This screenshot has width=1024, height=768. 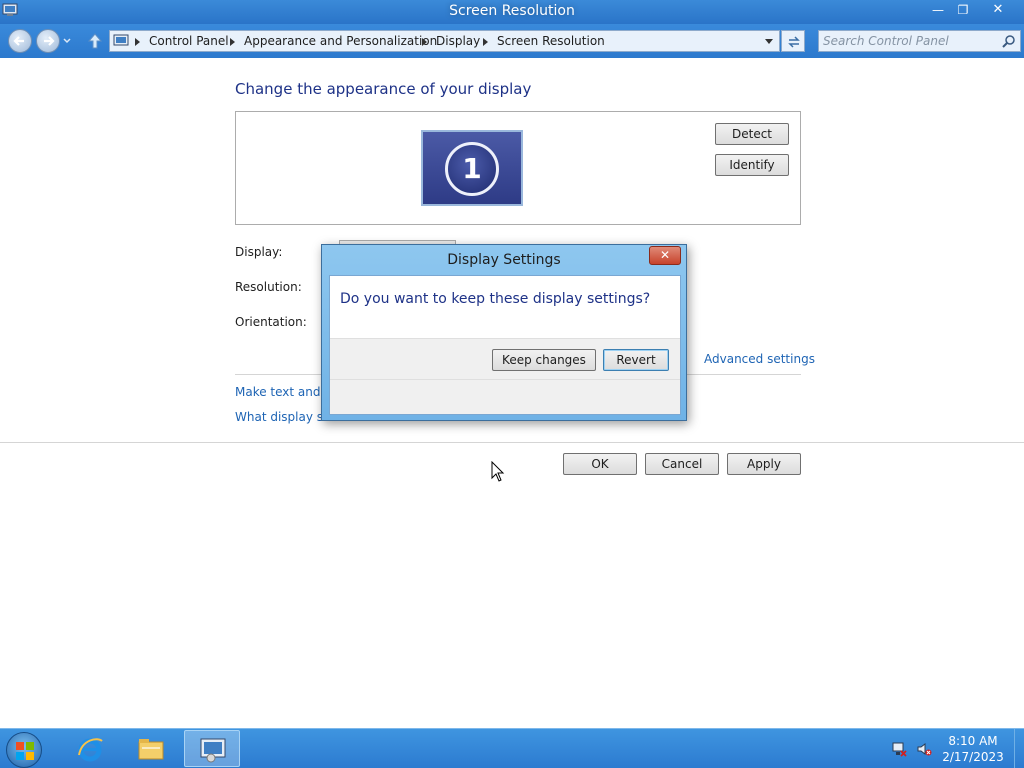 I want to click on revert-button: Revert, so click(x=636, y=360).